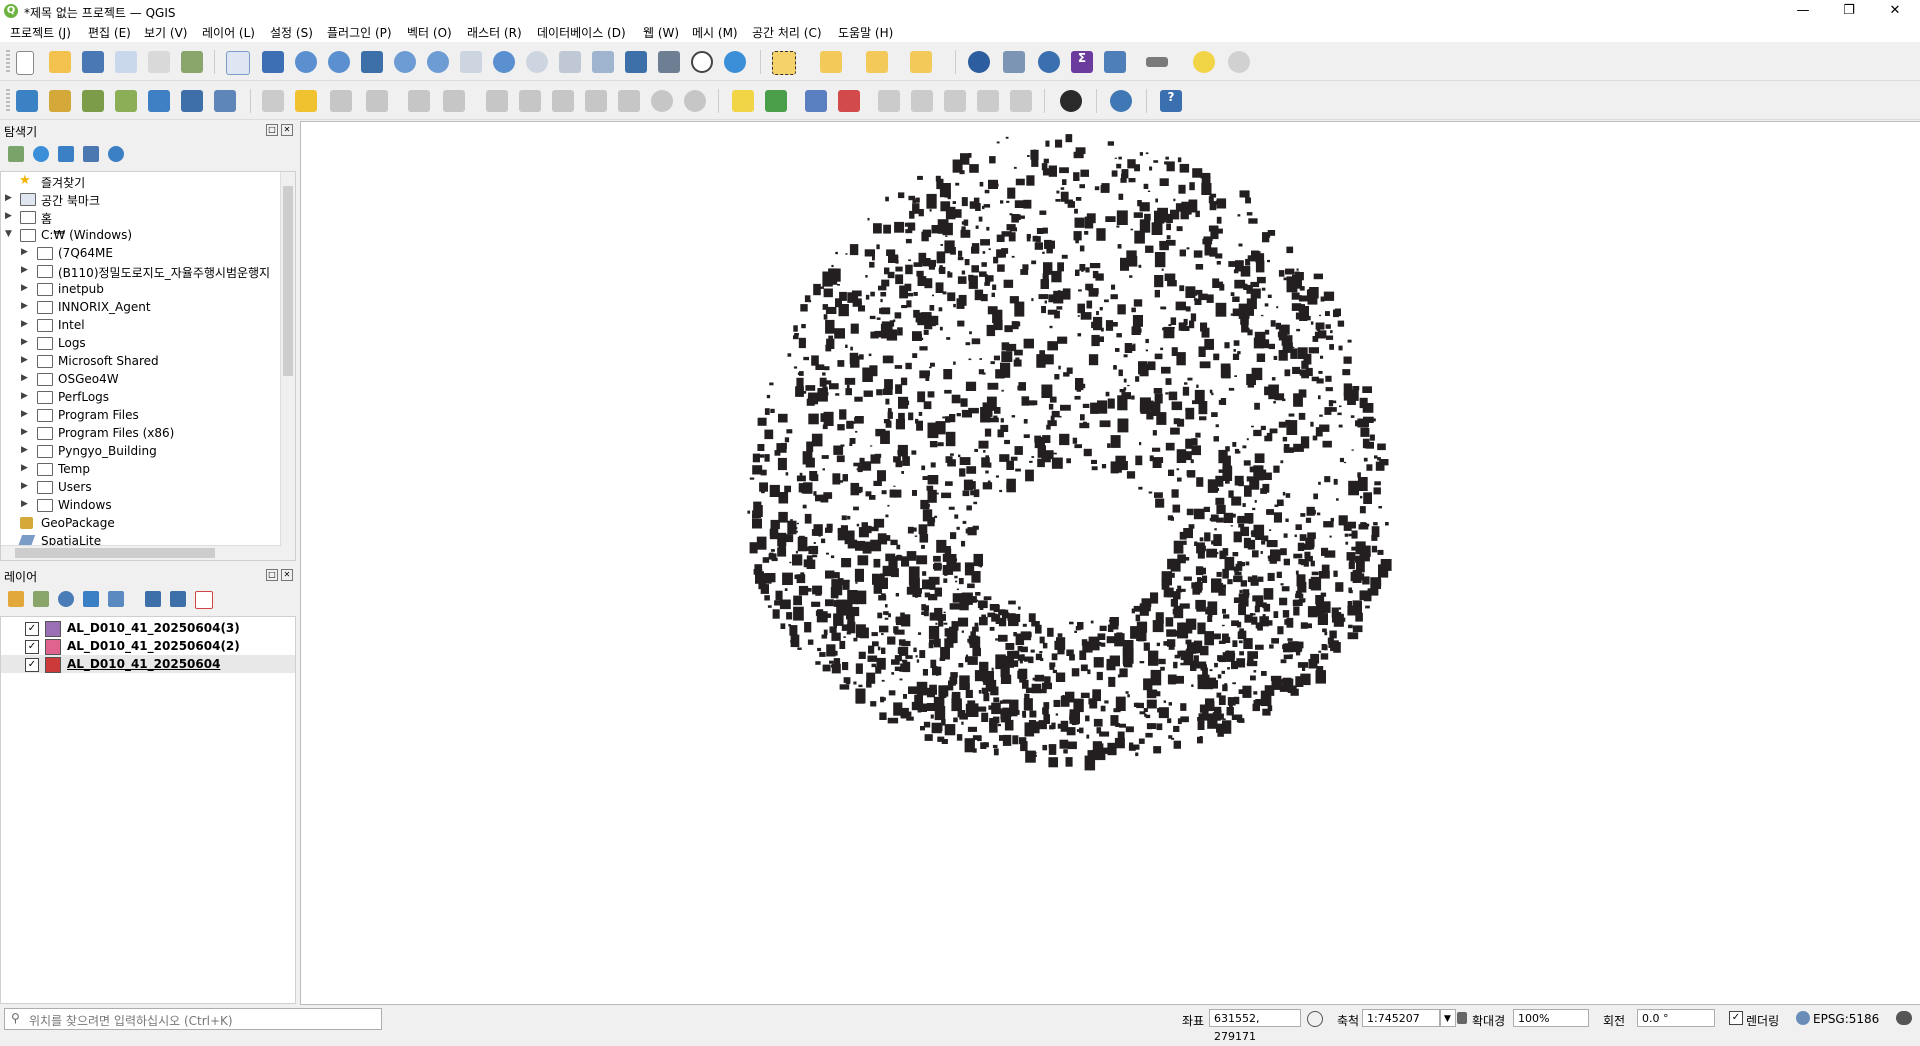 The height and width of the screenshot is (1046, 1920). Describe the element at coordinates (178, 599) in the screenshot. I see `collapse-all-layers-icon` at that location.